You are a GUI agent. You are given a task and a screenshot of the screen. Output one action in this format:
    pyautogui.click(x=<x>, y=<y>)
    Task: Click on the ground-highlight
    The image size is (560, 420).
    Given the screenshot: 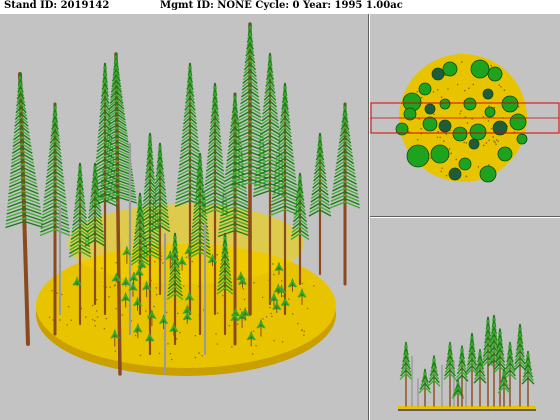 What is the action you would take?
    pyautogui.click(x=186, y=244)
    